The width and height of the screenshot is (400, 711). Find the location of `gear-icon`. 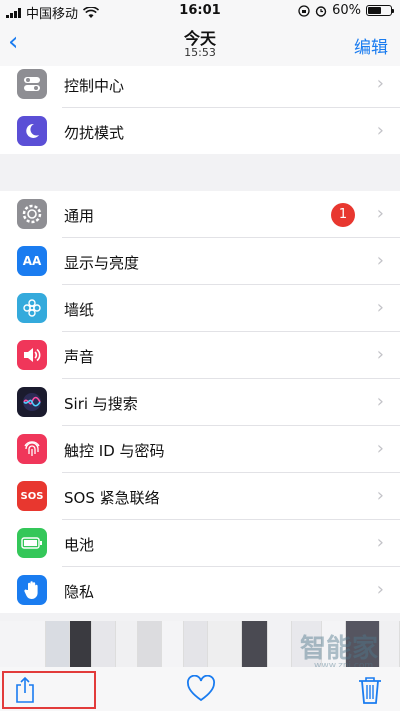

gear-icon is located at coordinates (32, 214).